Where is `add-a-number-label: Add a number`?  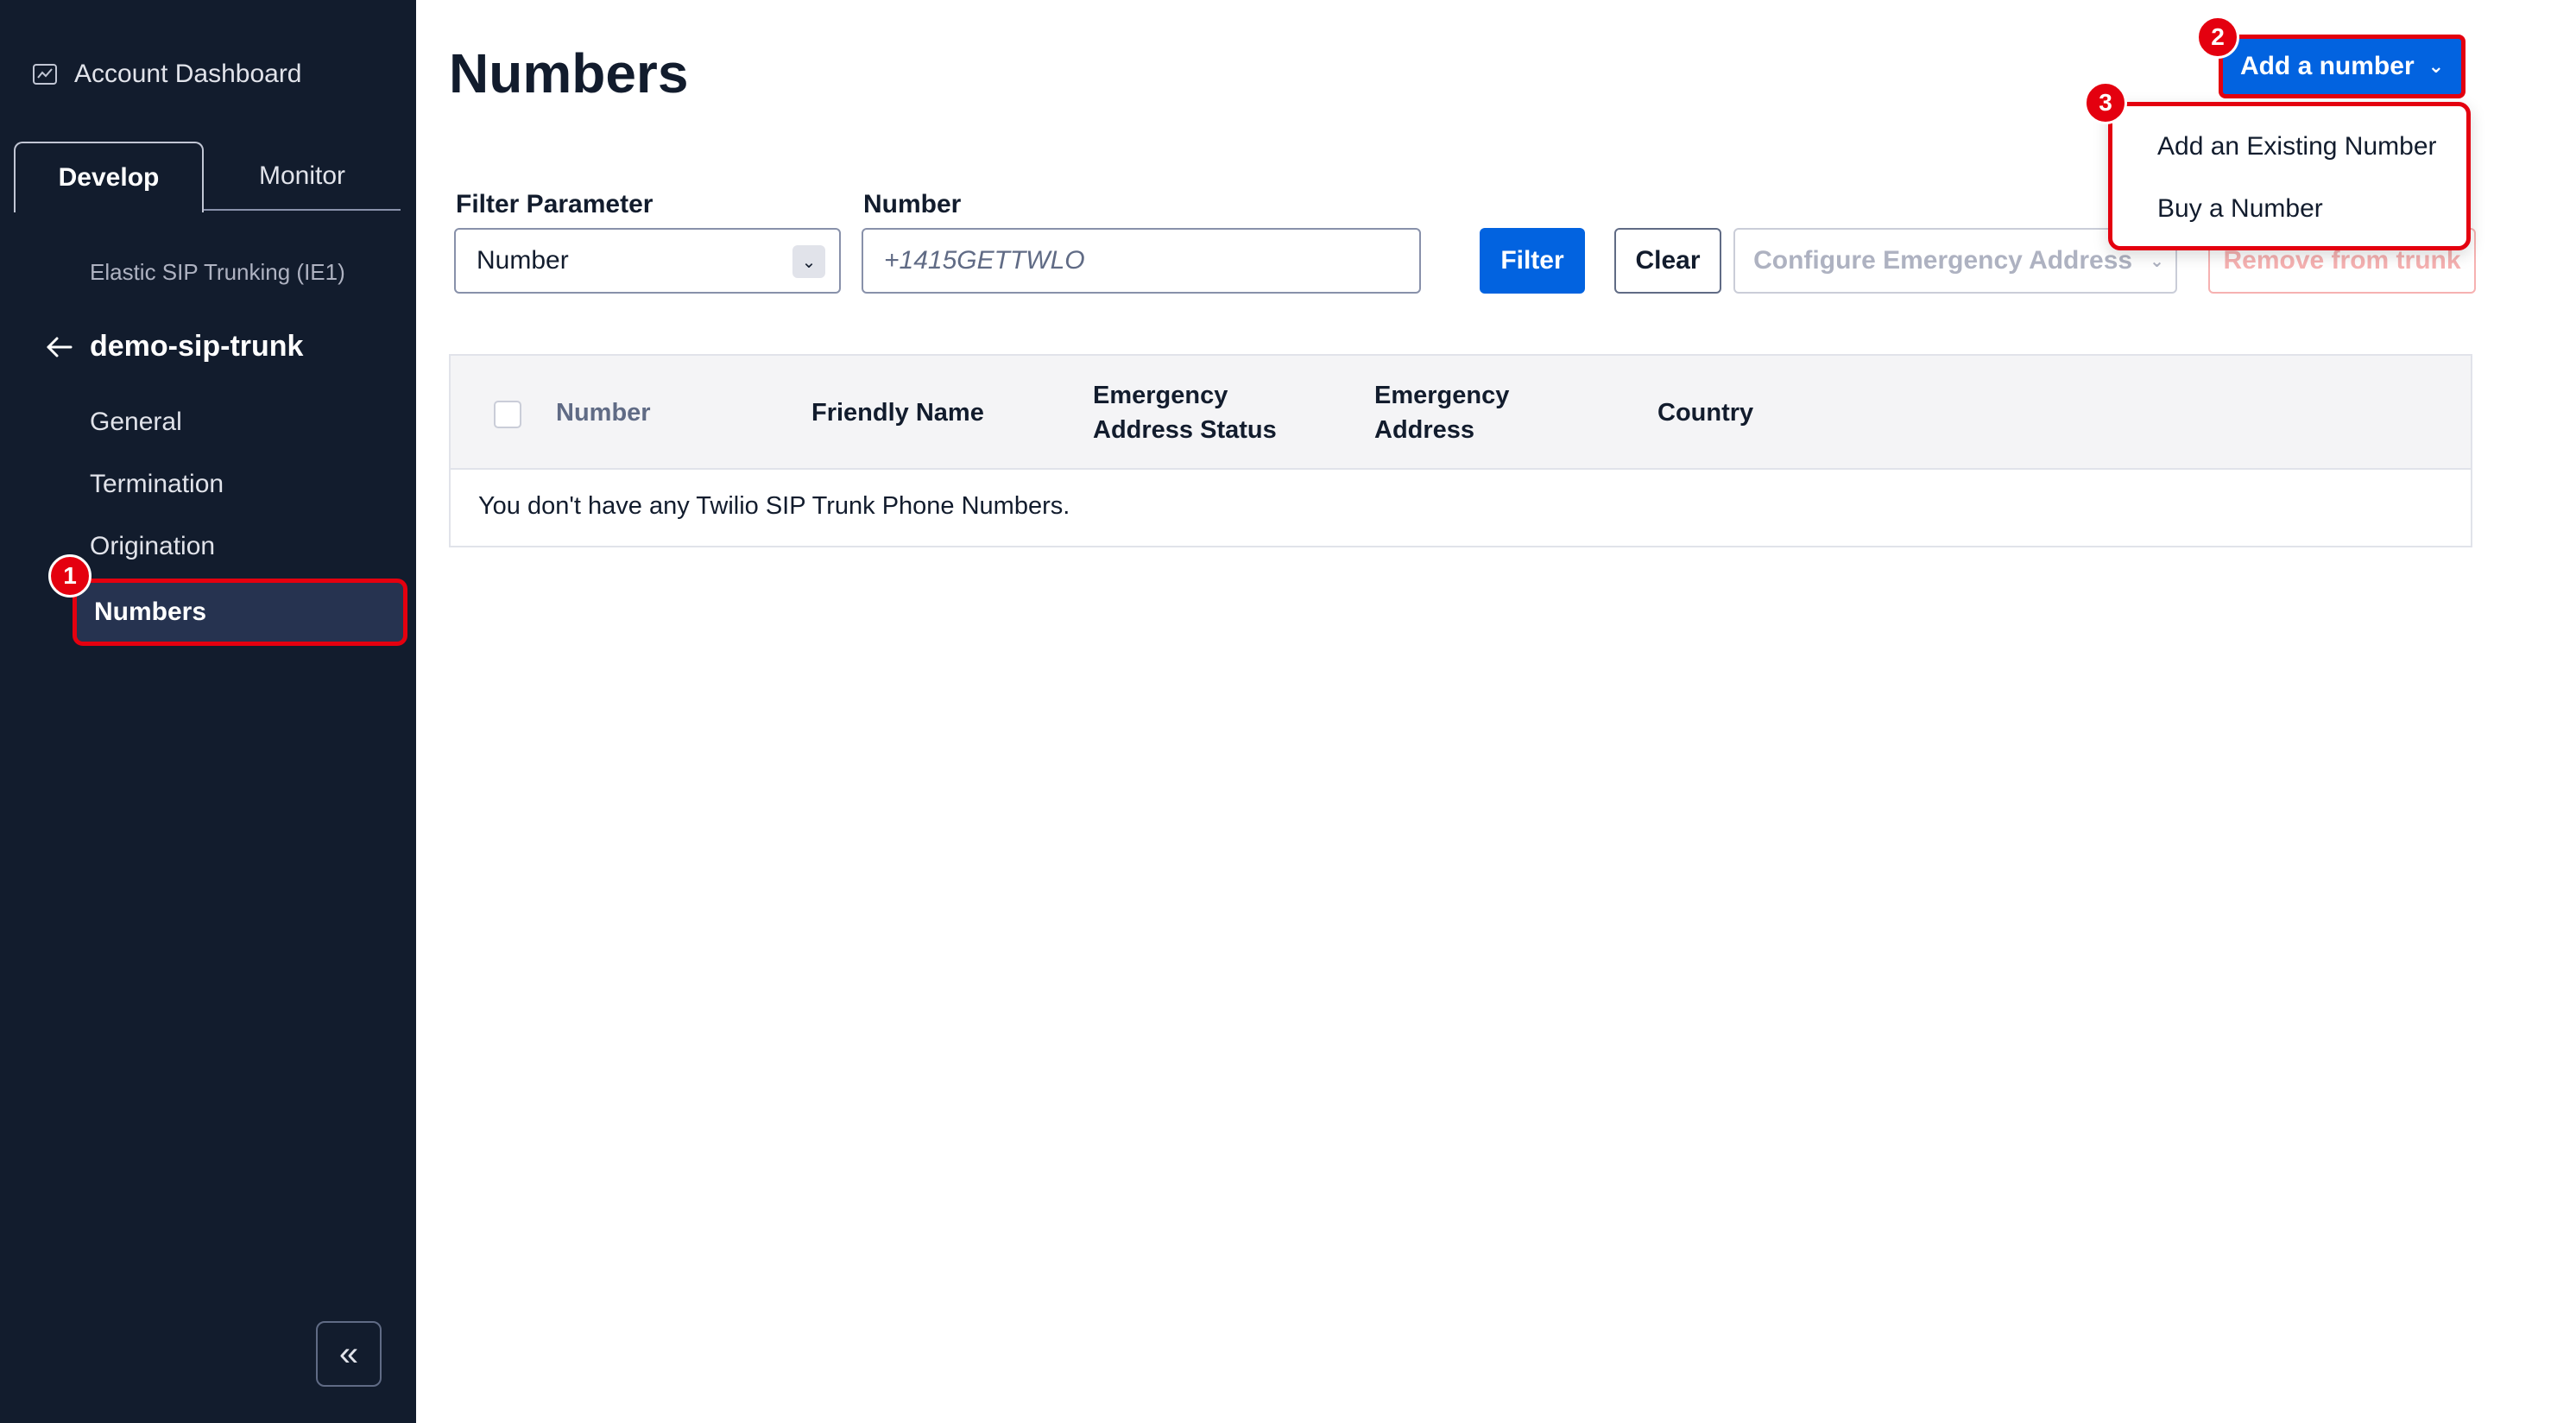 add-a-number-label: Add a number is located at coordinates (2327, 66).